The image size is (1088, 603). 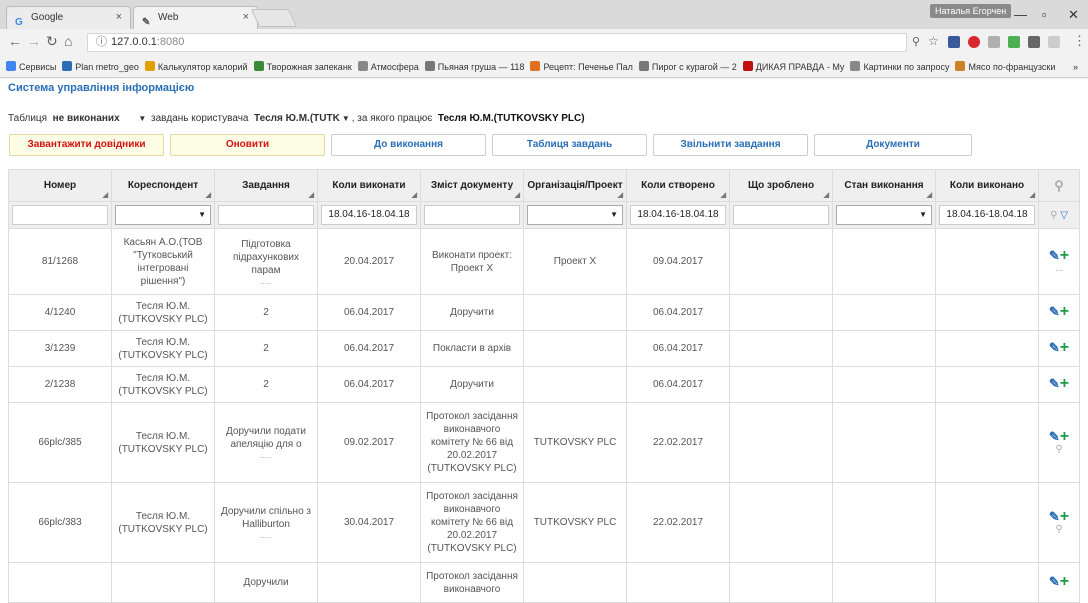 What do you see at coordinates (60, 185) in the screenshot?
I see `column-header-number: Номер ◢` at bounding box center [60, 185].